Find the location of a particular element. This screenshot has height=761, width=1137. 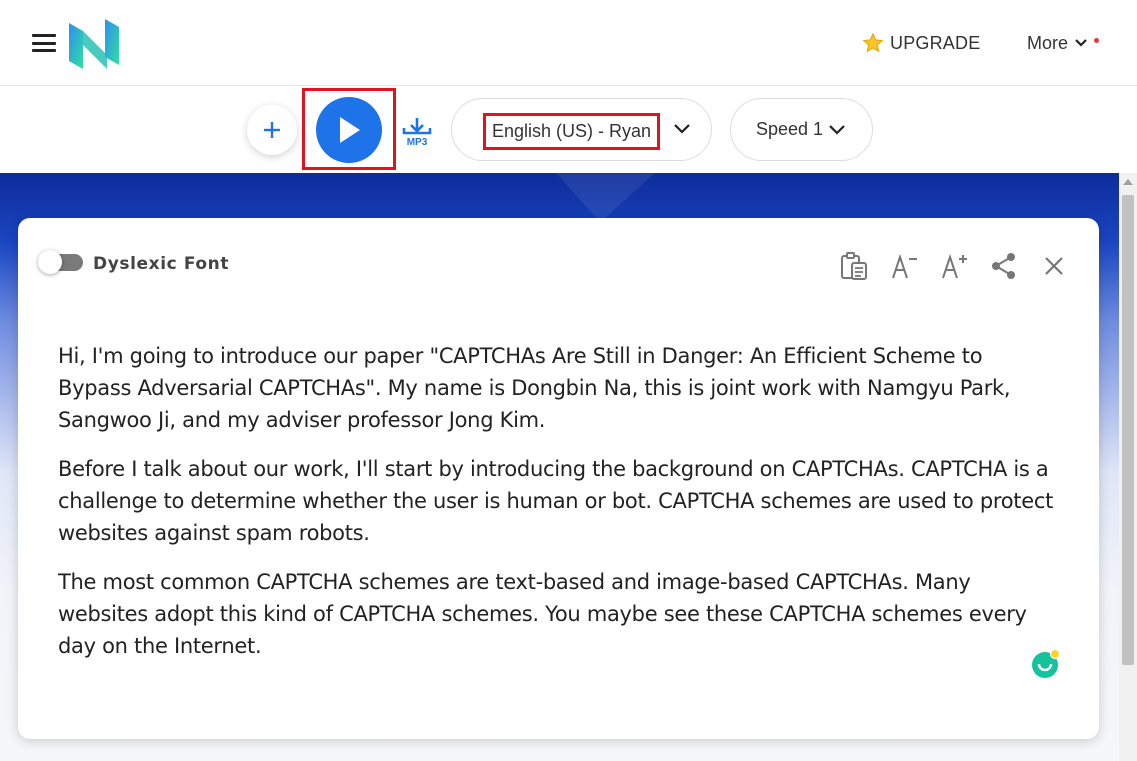

play-icon is located at coordinates (350, 130).